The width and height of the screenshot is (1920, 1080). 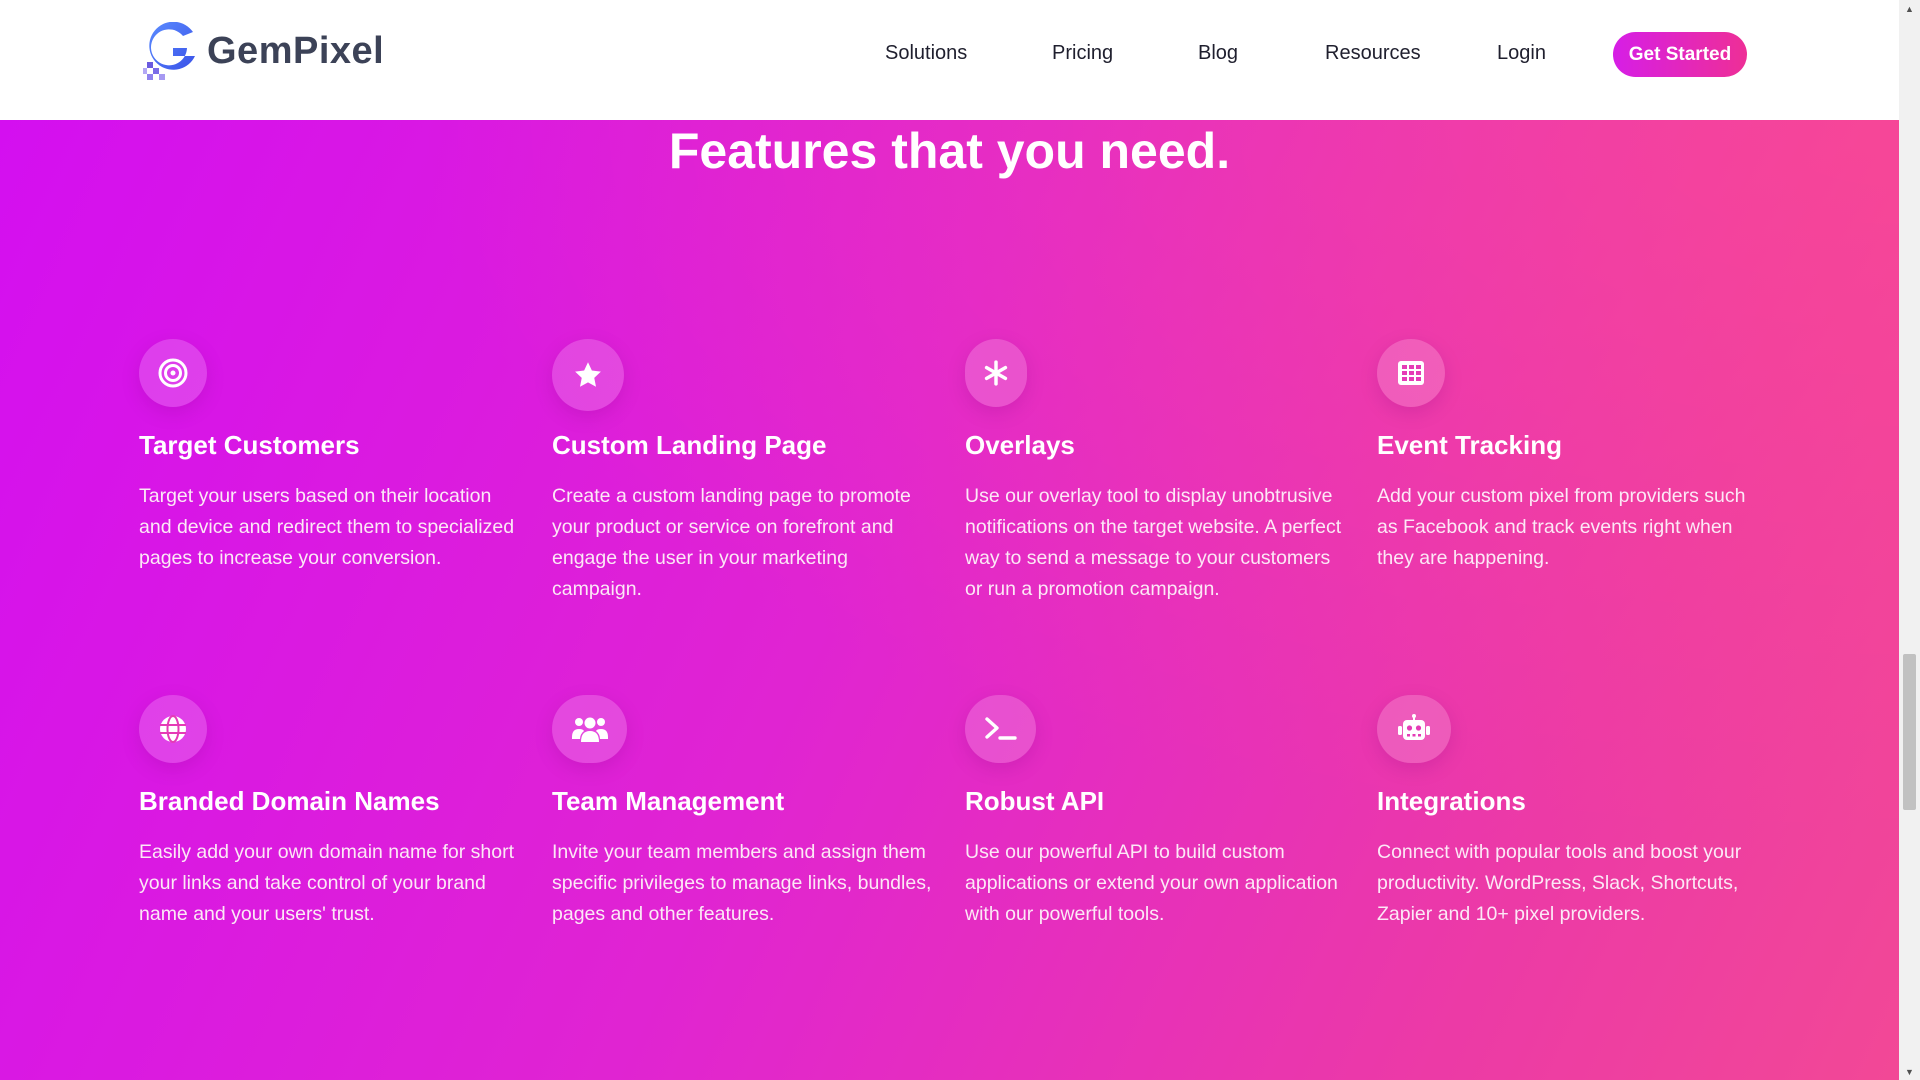 What do you see at coordinates (949, 151) in the screenshot?
I see `features-title: Features that you need.` at bounding box center [949, 151].